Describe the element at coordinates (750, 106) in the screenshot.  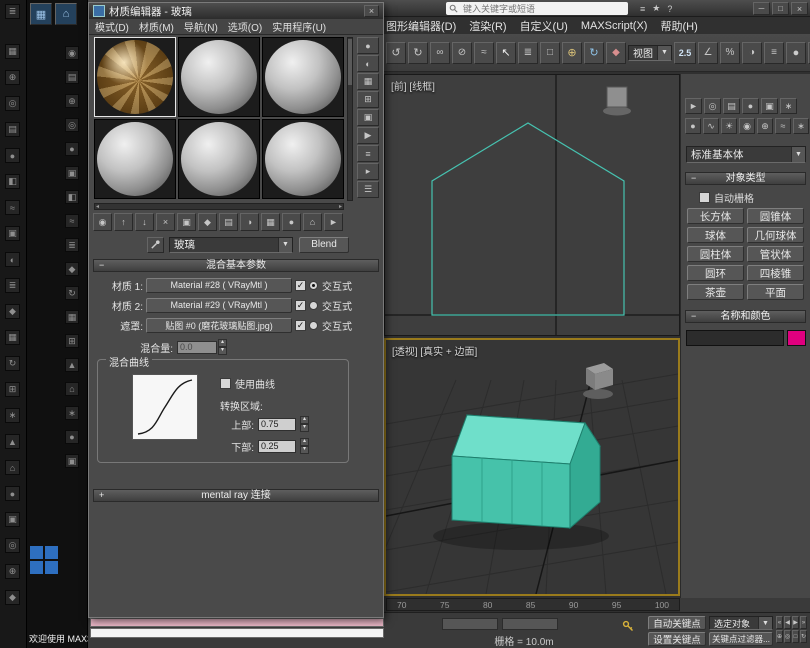
I see `panel-tab-icon: ●` at that location.